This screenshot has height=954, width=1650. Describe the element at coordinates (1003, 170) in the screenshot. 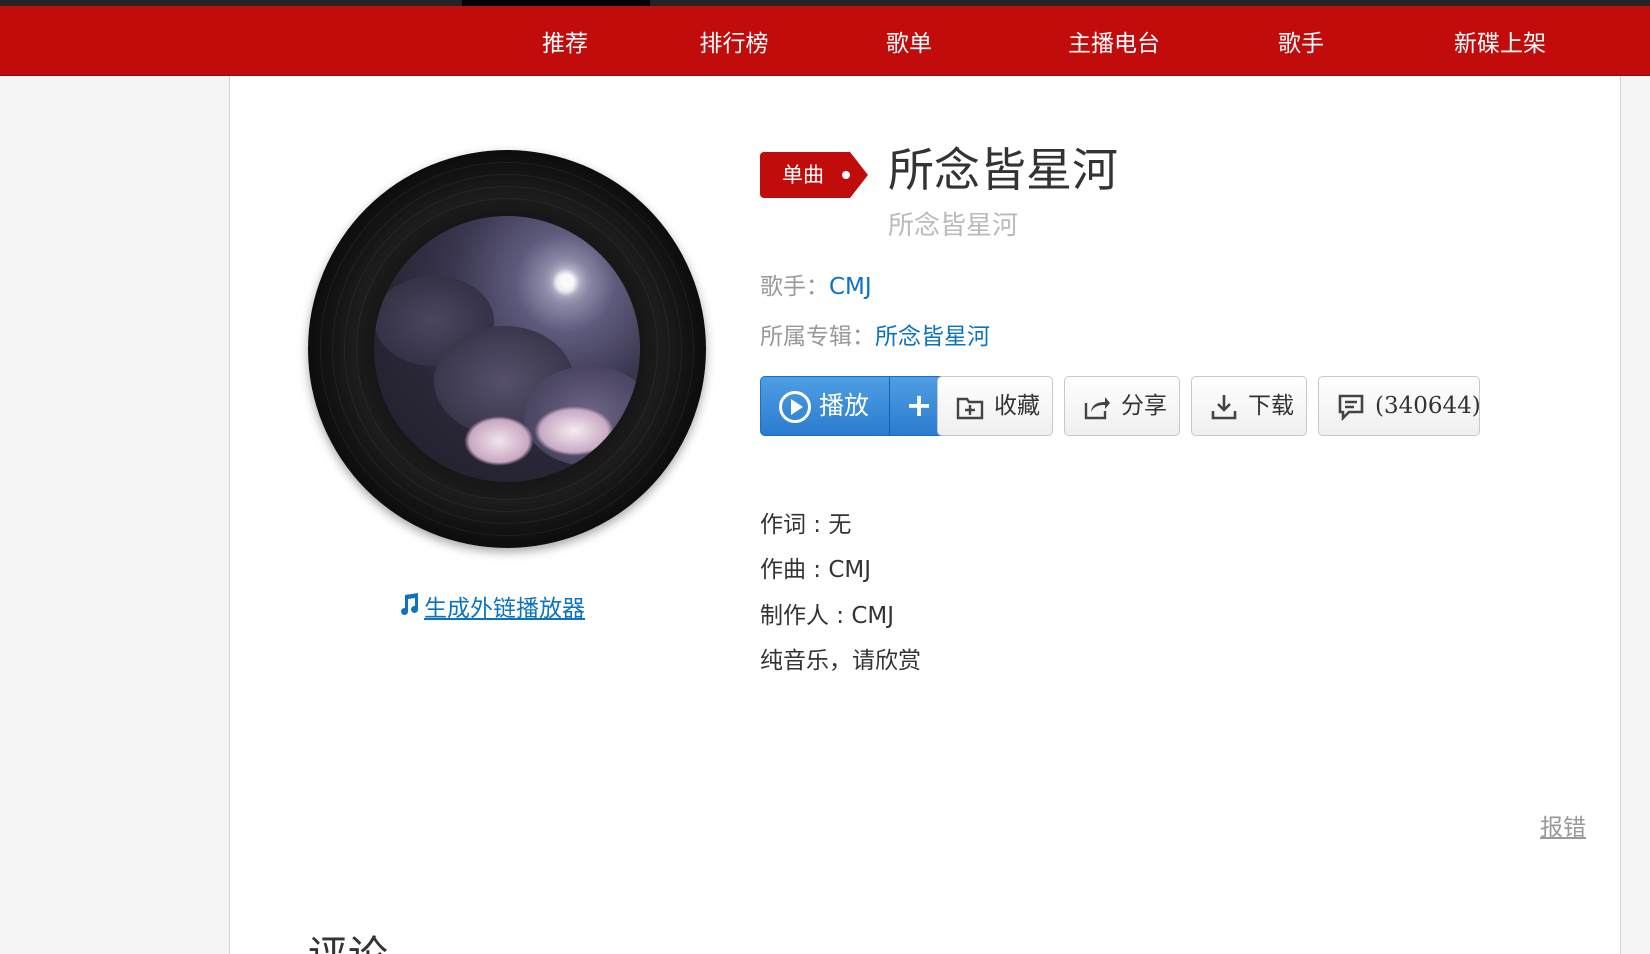

I see `song-title: 所念皆星河` at that location.